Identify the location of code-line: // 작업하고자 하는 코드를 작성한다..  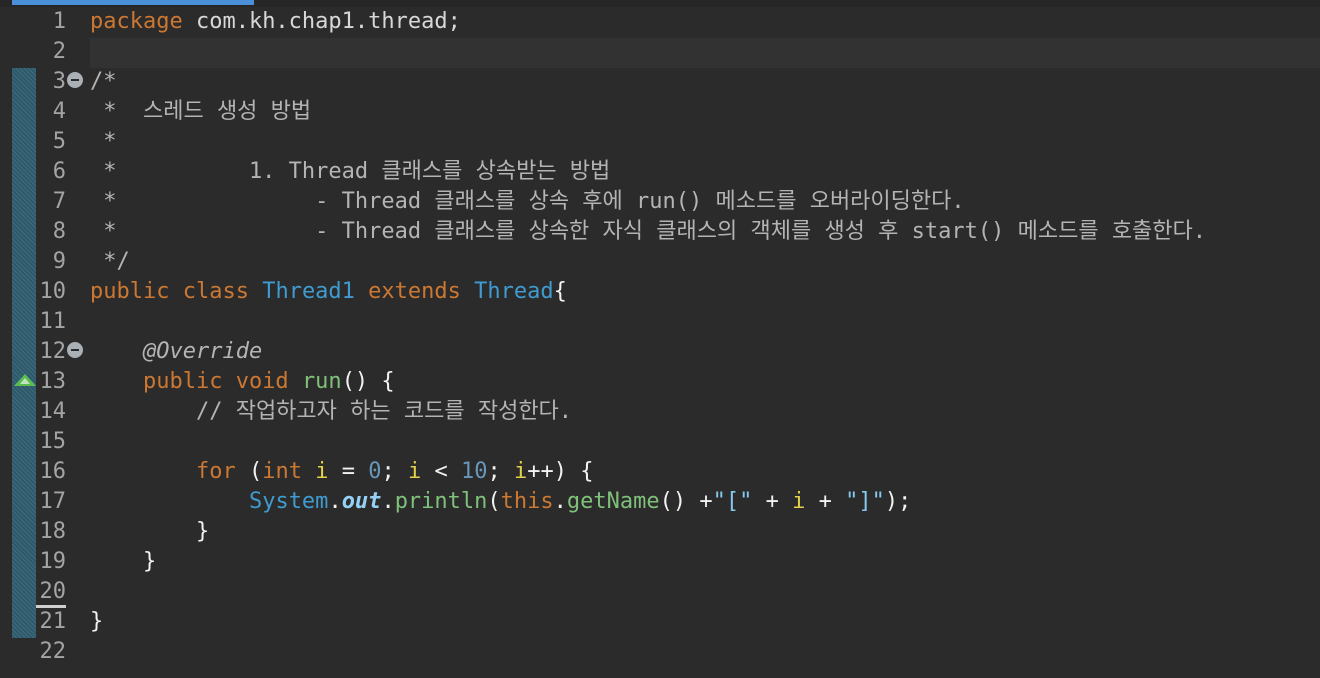
(705, 412).